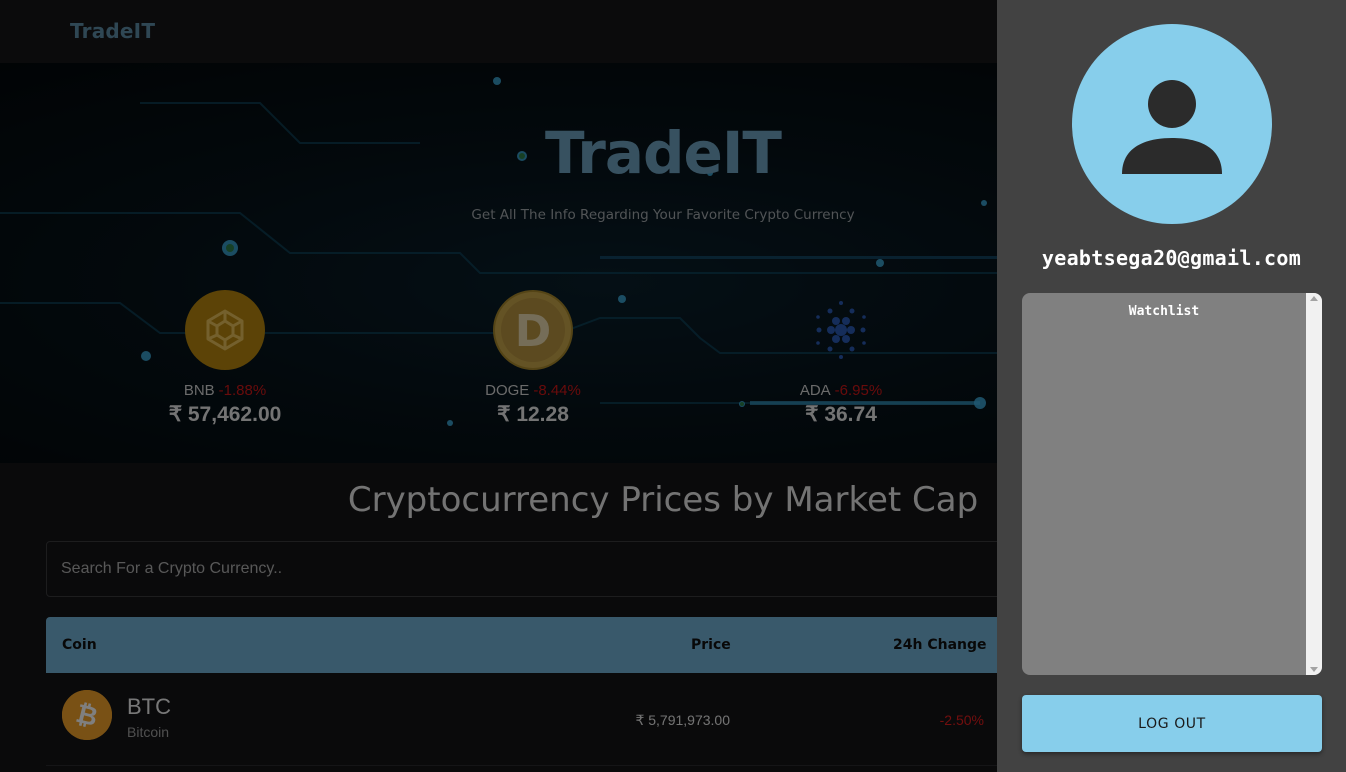 The width and height of the screenshot is (1346, 772). What do you see at coordinates (1172, 723) in the screenshot?
I see `logout-button: LOG OUT` at bounding box center [1172, 723].